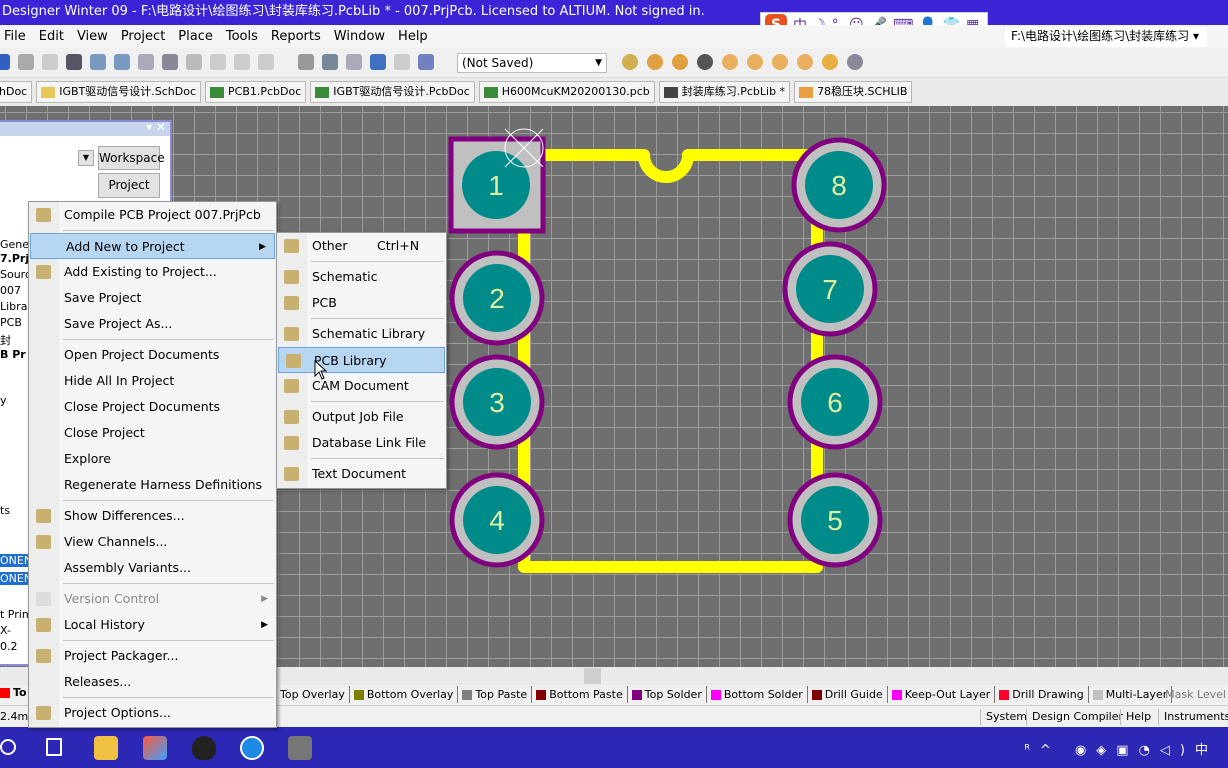 Image resolution: width=1228 pixels, height=768 pixels. I want to click on task-view-icon, so click(54, 747).